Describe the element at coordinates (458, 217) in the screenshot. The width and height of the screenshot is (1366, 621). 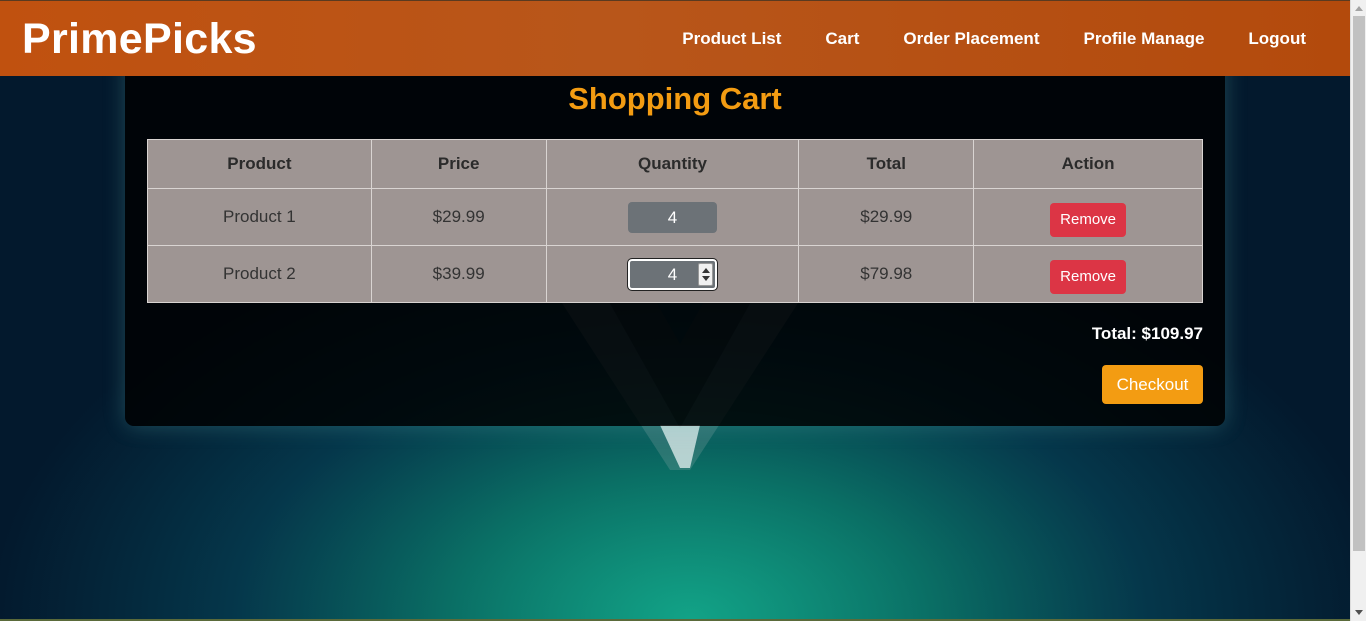
I see `cell-price: $29.99` at that location.